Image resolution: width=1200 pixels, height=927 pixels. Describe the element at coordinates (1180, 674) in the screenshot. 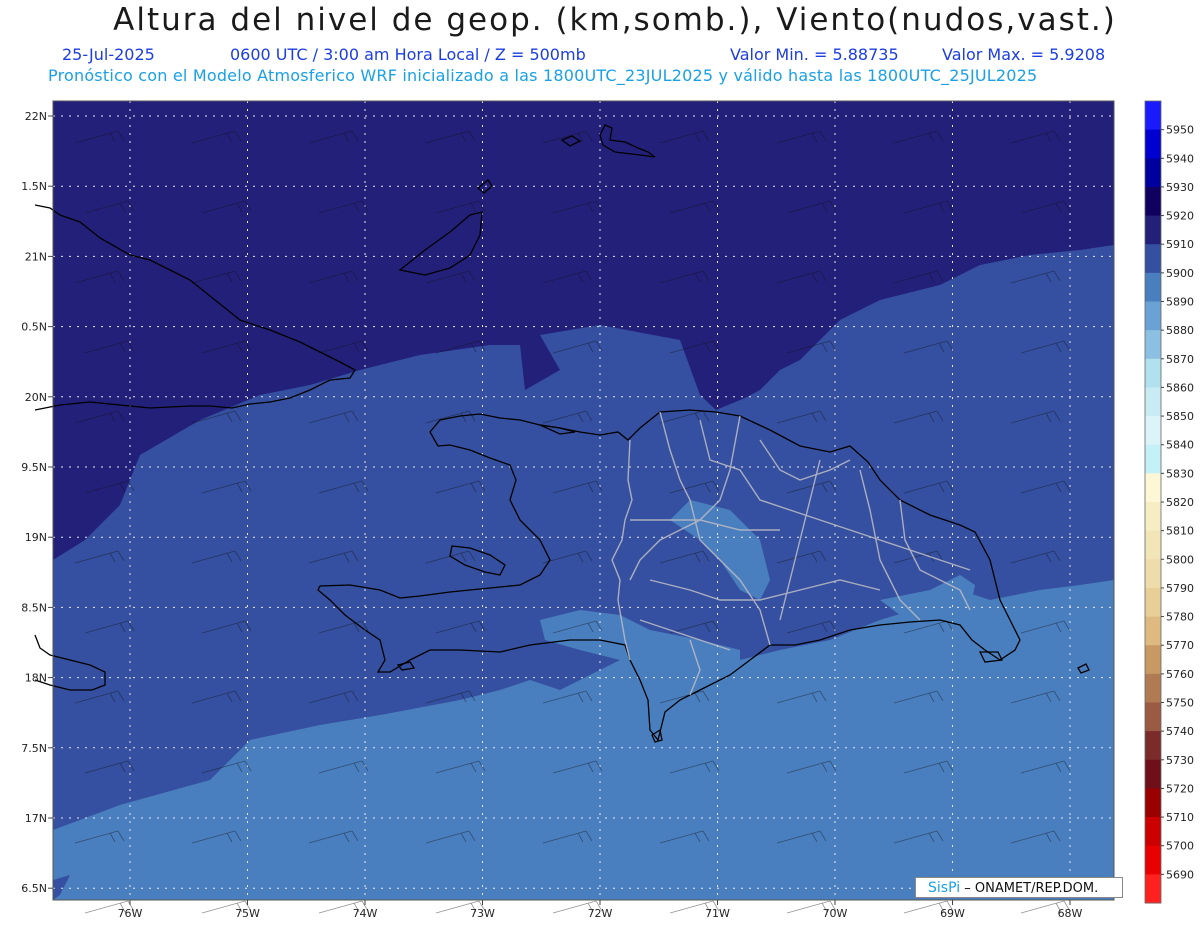

I see `colorbar-label: 5760` at that location.